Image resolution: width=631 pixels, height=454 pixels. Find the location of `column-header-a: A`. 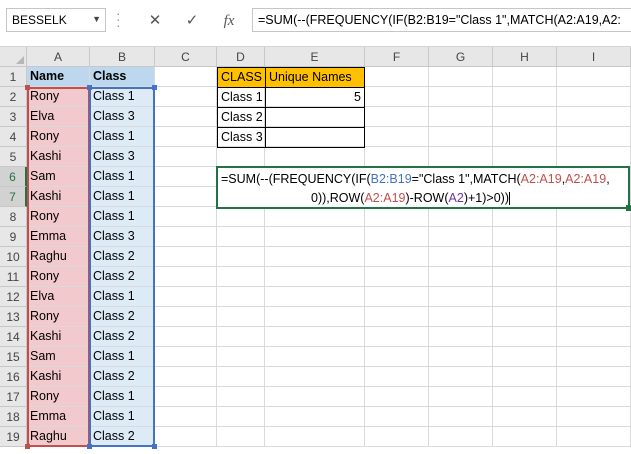

column-header-a: A is located at coordinates (58, 57).